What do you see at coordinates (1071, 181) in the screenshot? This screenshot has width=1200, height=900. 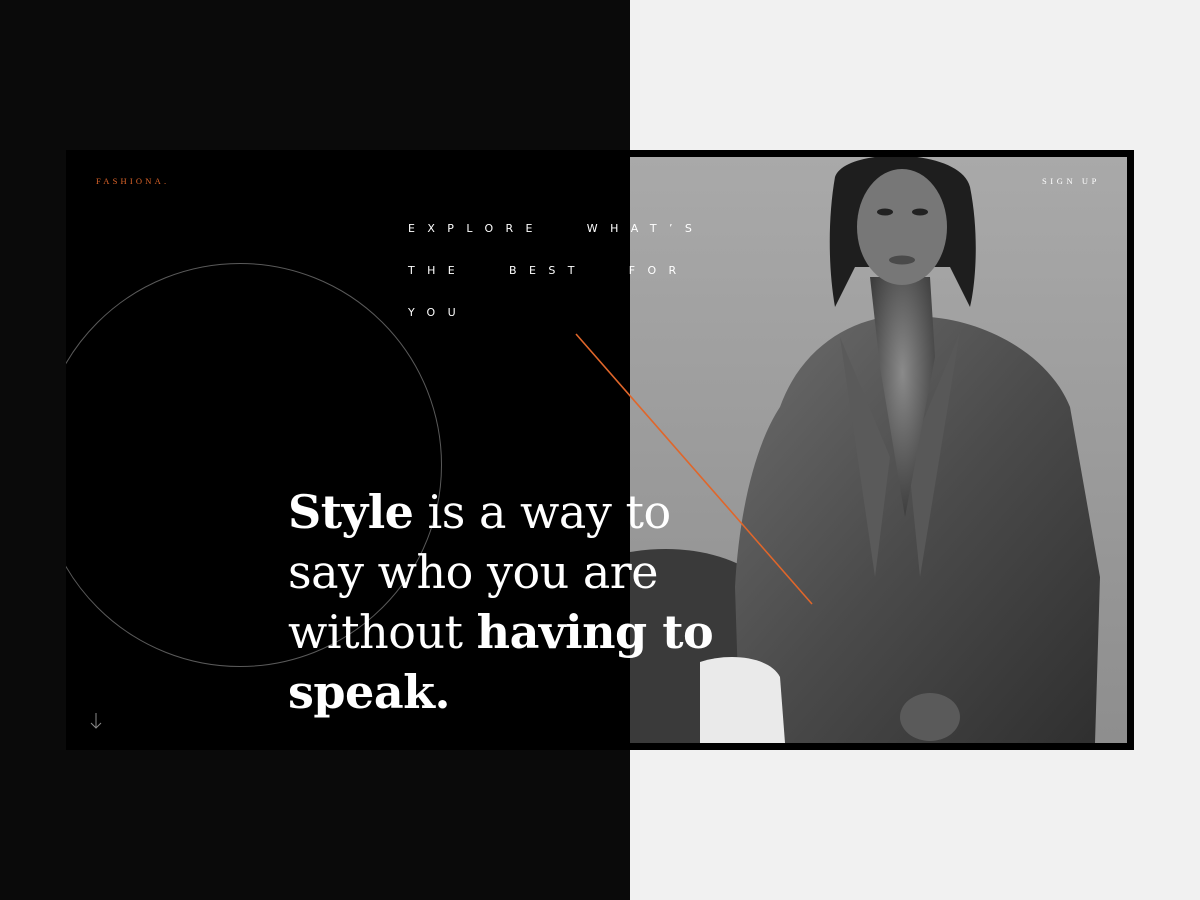 I see `sign-up-button: SIGN UP` at bounding box center [1071, 181].